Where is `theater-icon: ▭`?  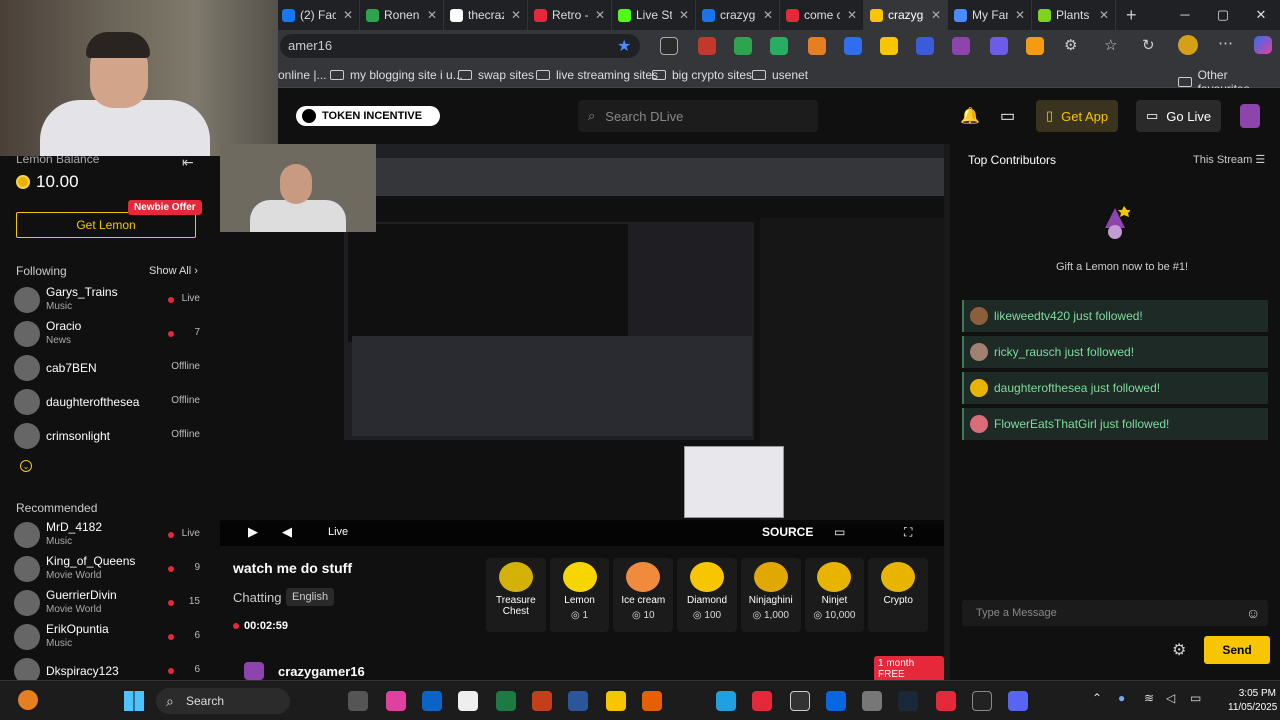 theater-icon: ▭ is located at coordinates (839, 532).